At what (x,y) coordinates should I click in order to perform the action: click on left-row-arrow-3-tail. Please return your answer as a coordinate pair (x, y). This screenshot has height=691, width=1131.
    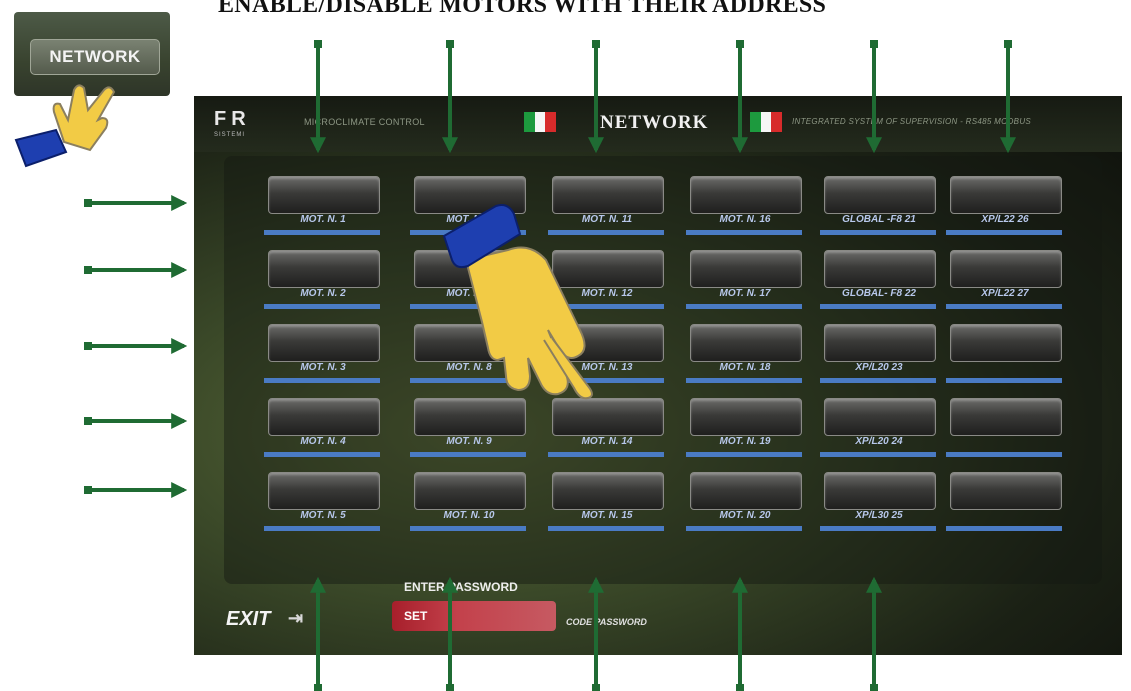
    Looking at the image, I should click on (88, 346).